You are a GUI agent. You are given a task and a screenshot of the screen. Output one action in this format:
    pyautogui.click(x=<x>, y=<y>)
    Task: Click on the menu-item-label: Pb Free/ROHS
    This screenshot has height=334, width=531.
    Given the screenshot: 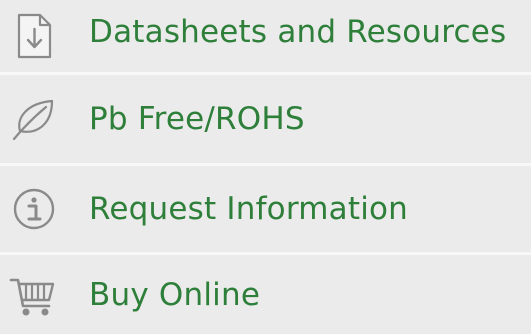 What is the action you would take?
    pyautogui.click(x=197, y=119)
    